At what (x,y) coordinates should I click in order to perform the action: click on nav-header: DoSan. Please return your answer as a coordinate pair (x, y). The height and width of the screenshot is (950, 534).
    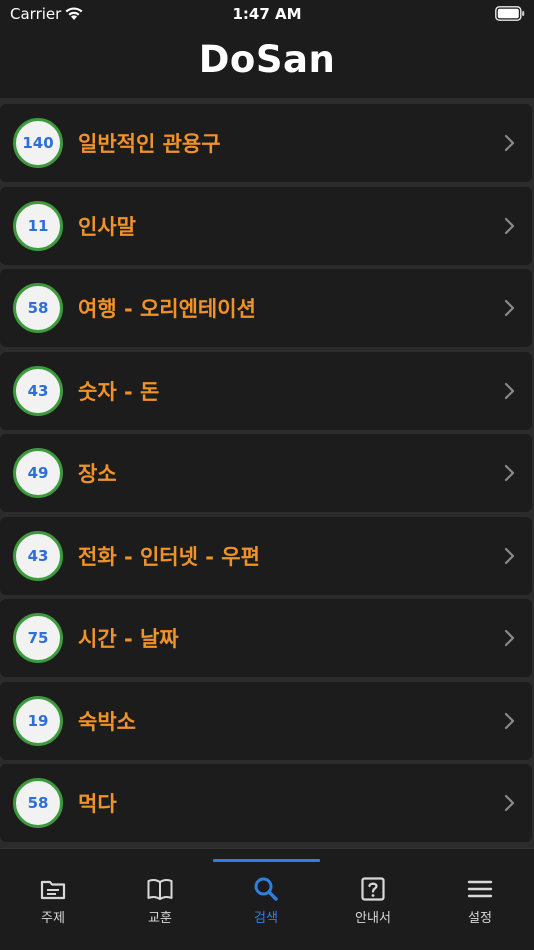
    Looking at the image, I should click on (267, 64).